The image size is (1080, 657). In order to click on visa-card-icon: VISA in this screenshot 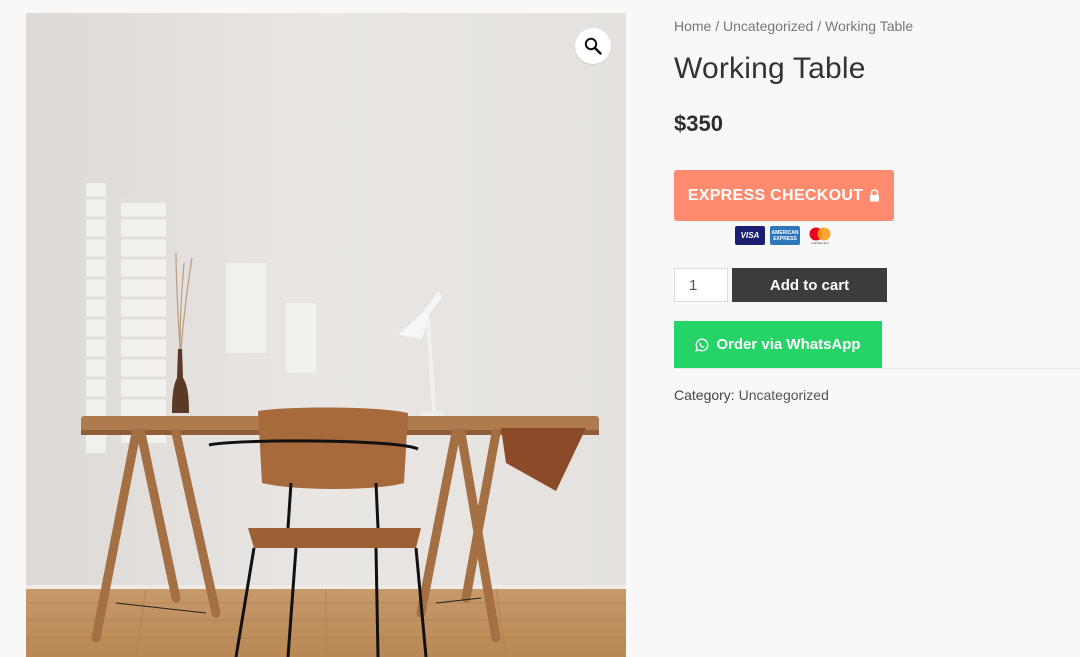, I will do `click(750, 235)`.